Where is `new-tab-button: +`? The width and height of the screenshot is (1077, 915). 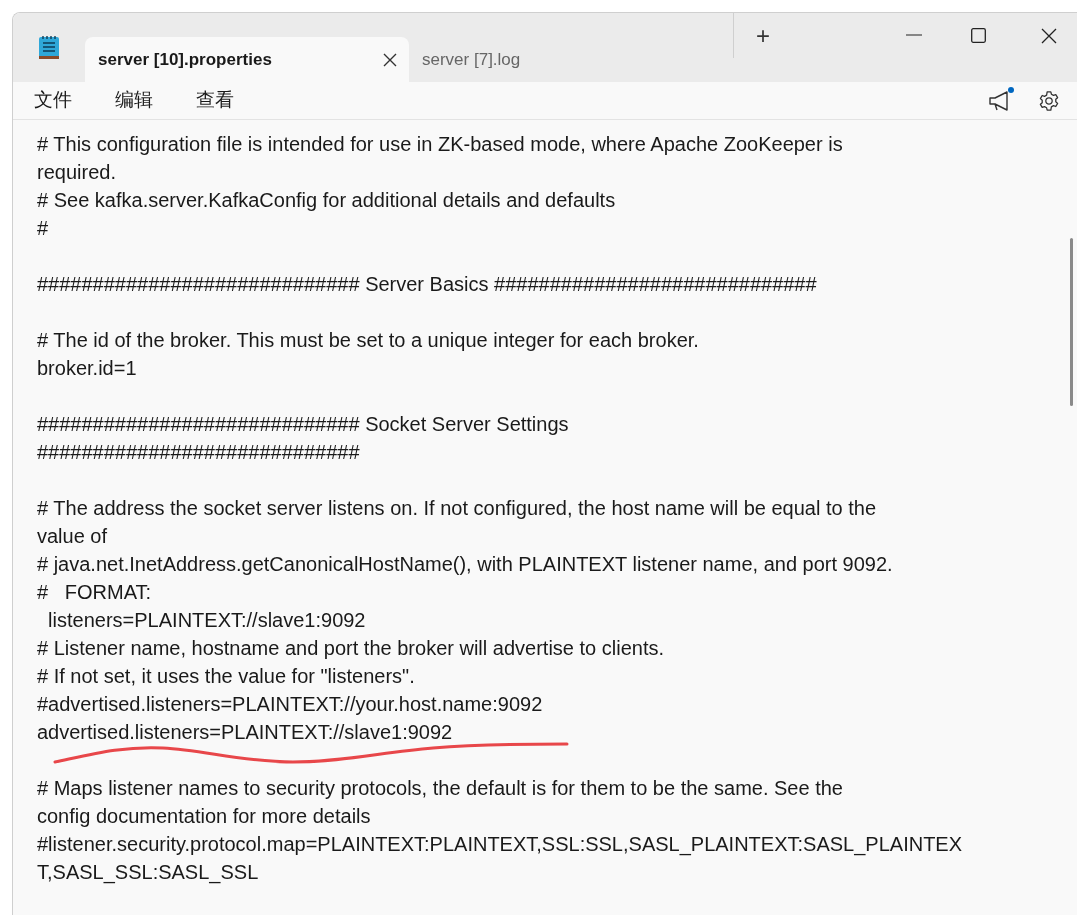
new-tab-button: + is located at coordinates (763, 35).